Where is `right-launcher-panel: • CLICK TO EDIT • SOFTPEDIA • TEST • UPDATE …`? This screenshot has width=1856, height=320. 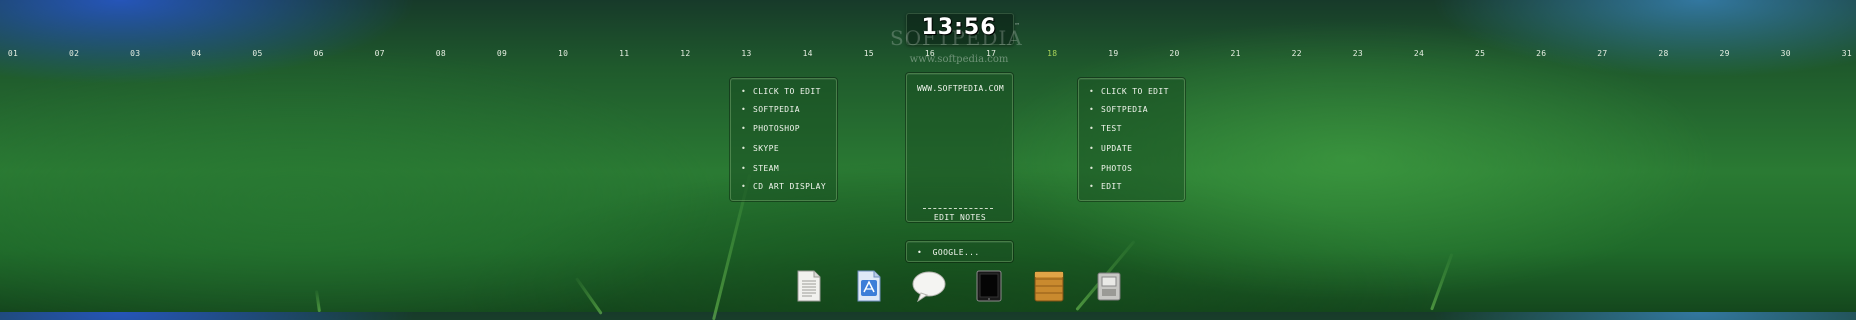
right-launcher-panel: • CLICK TO EDIT • SOFTPEDIA • TEST • UPDATE … is located at coordinates (1131, 139).